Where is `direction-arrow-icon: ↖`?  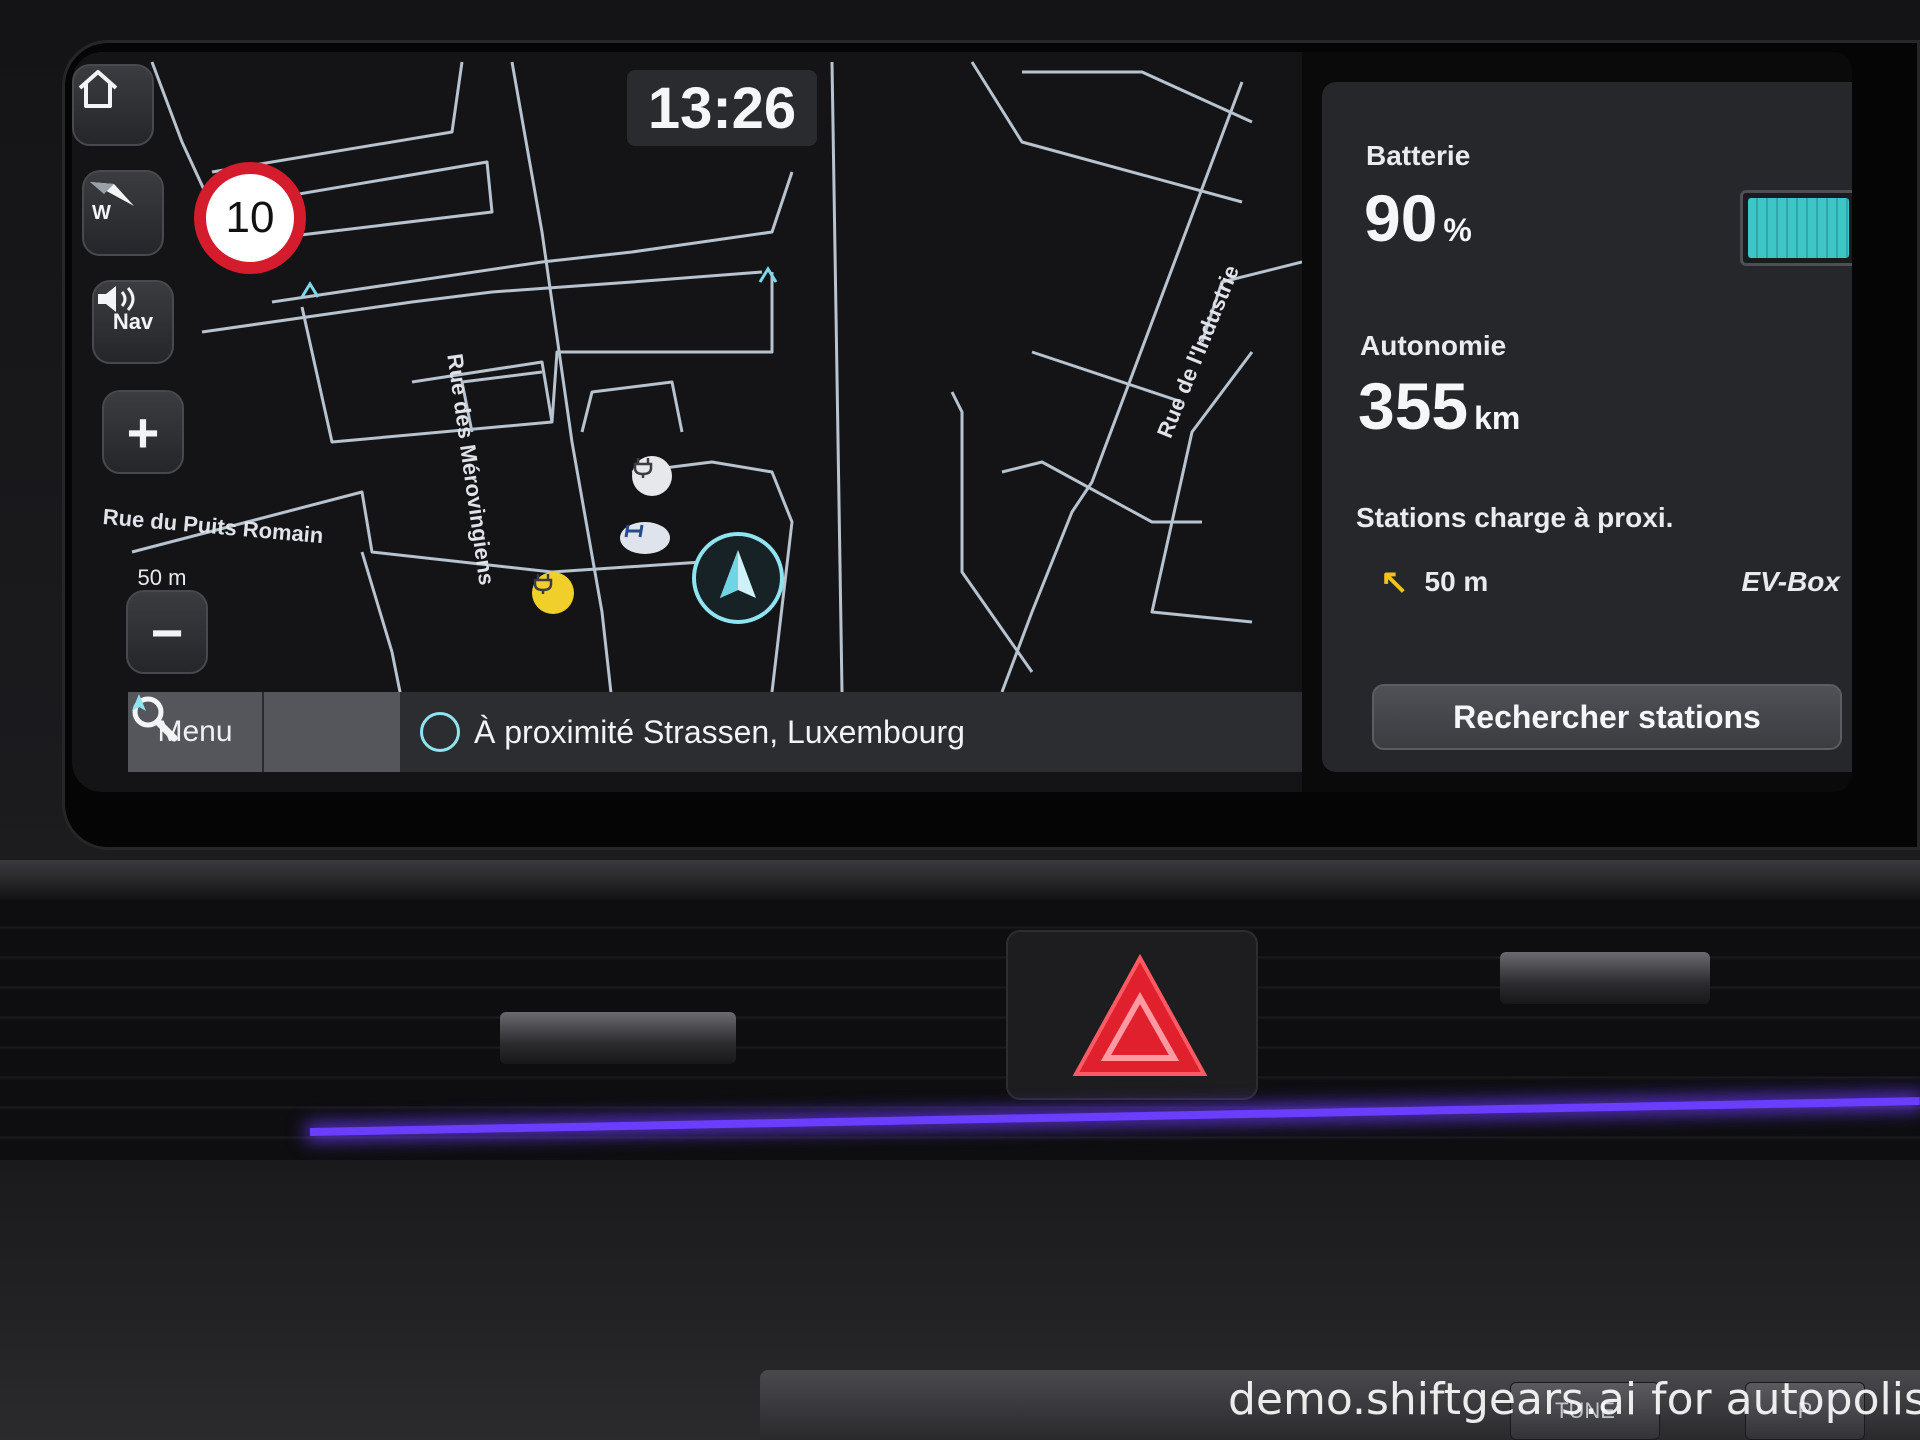 direction-arrow-icon: ↖ is located at coordinates (1394, 582).